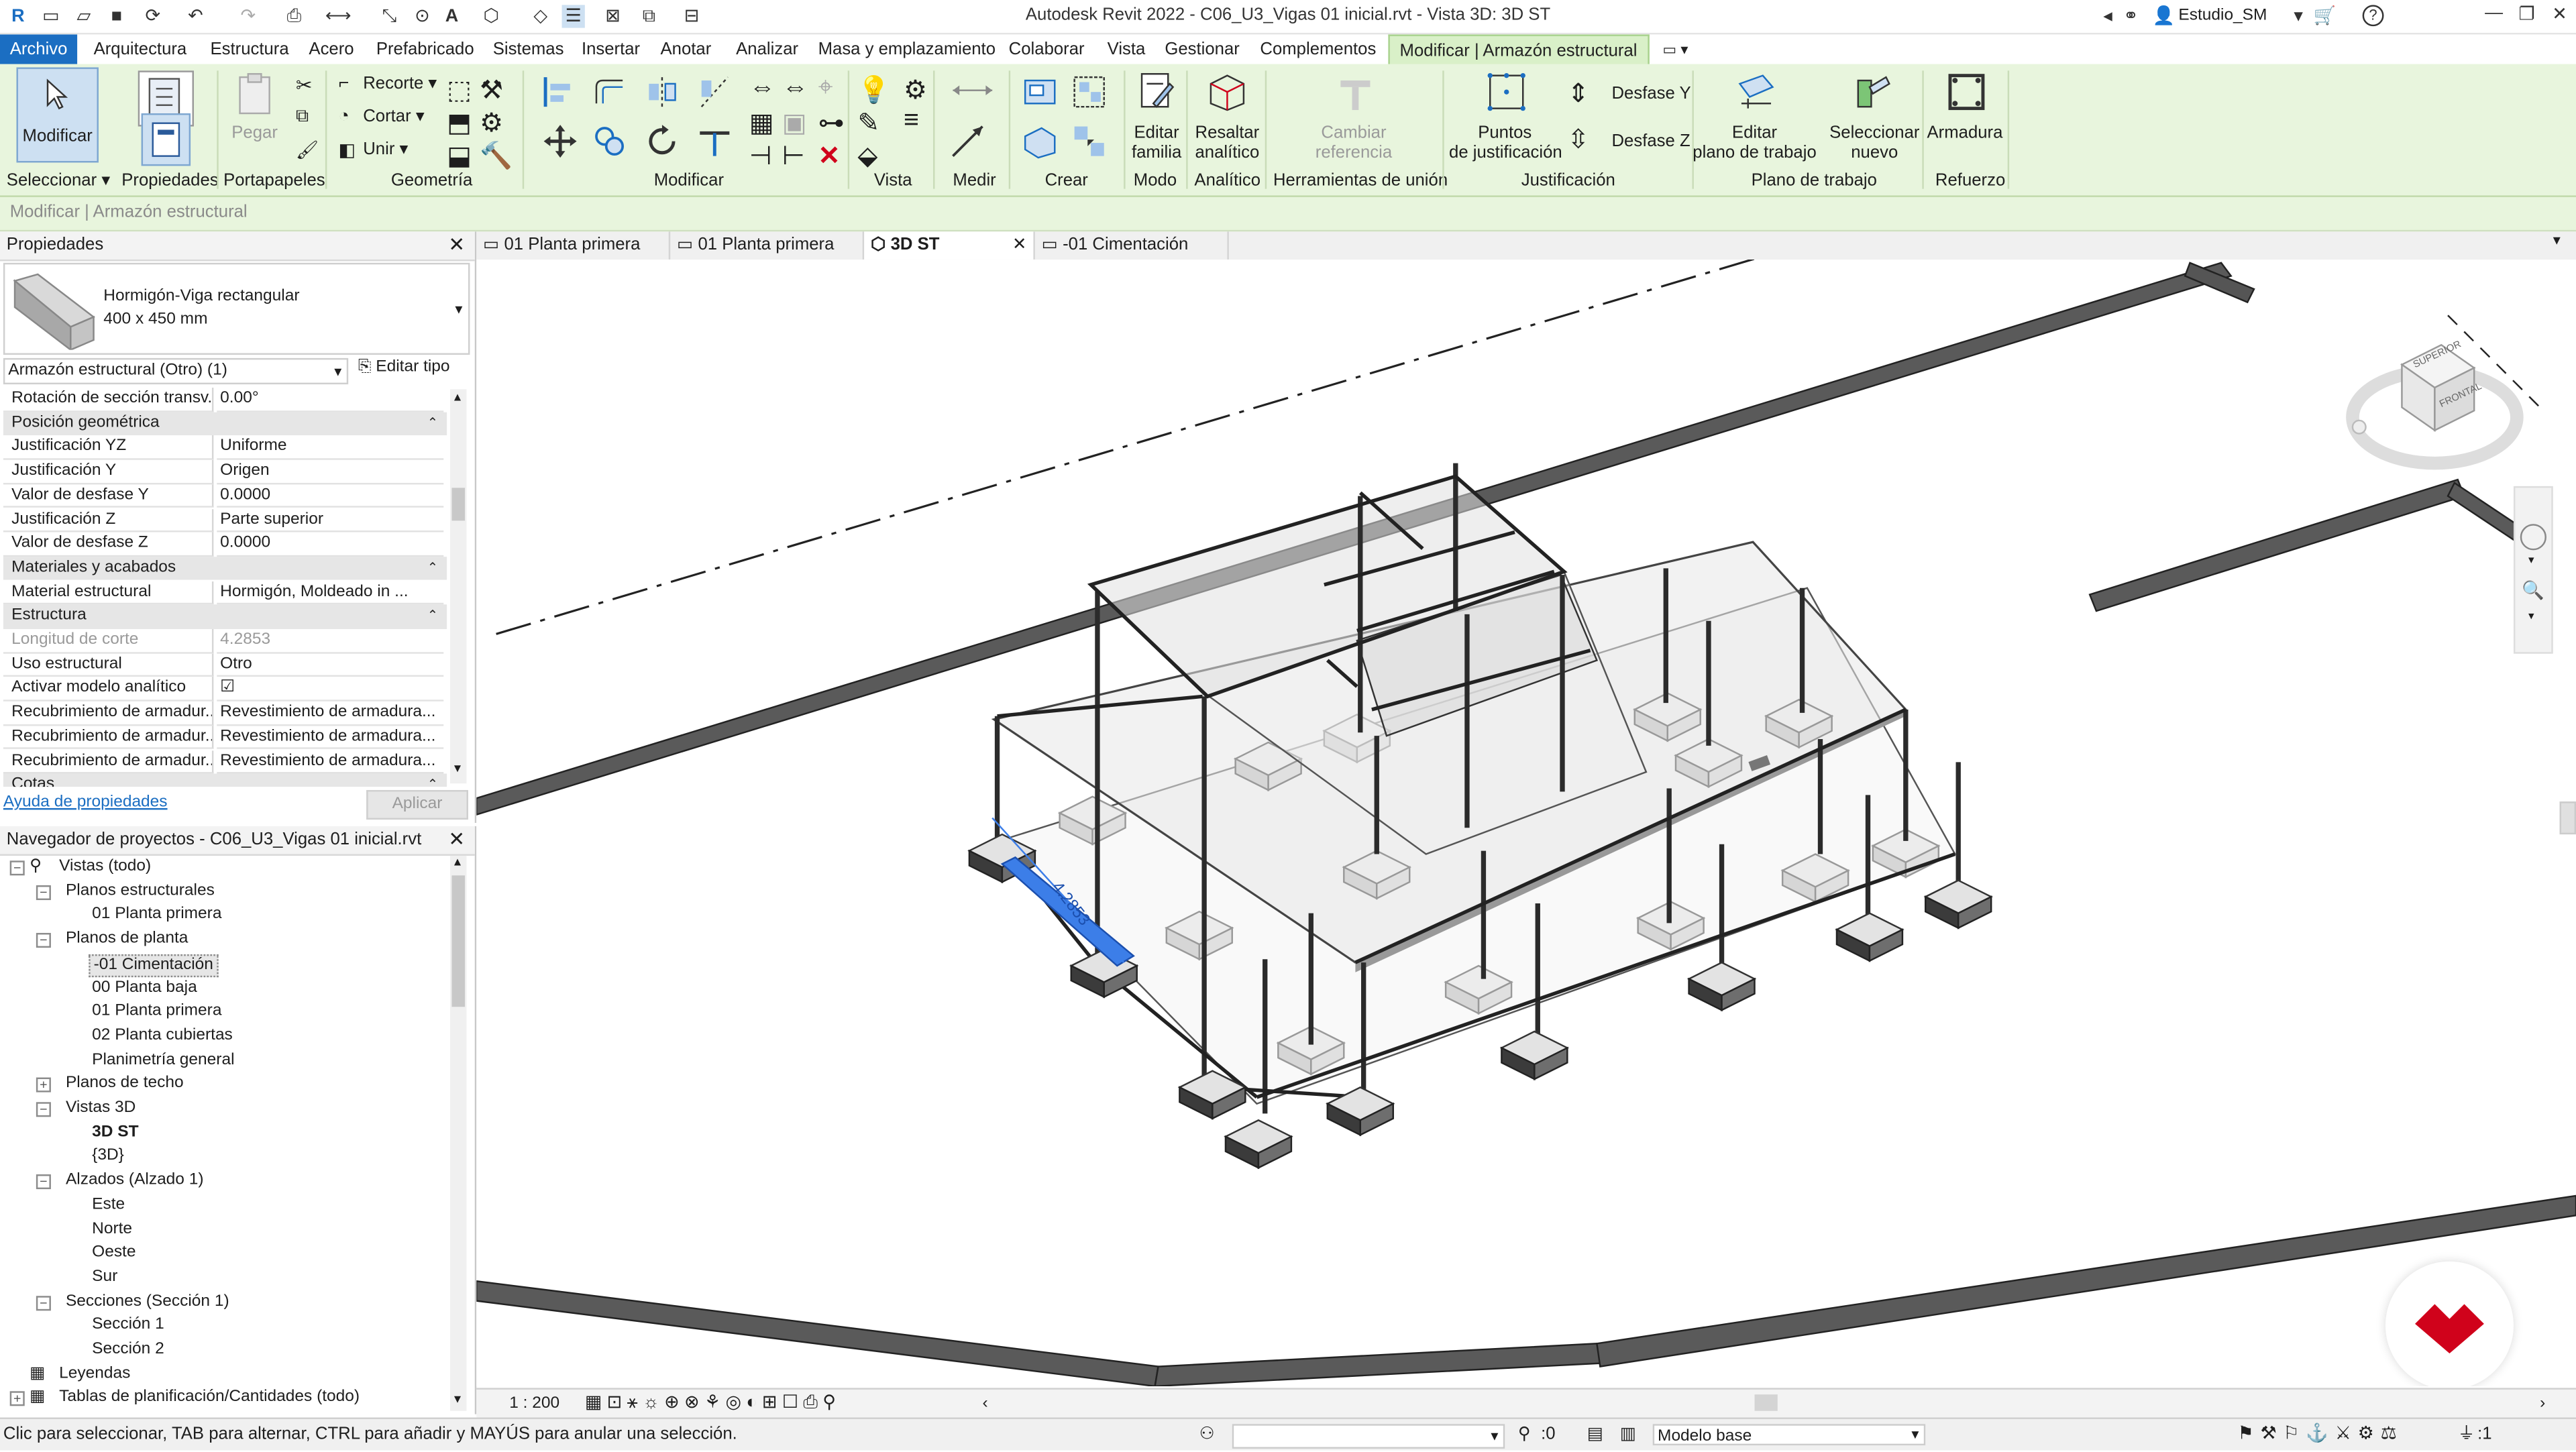  I want to click on property-value: 0.0000, so click(330, 496).